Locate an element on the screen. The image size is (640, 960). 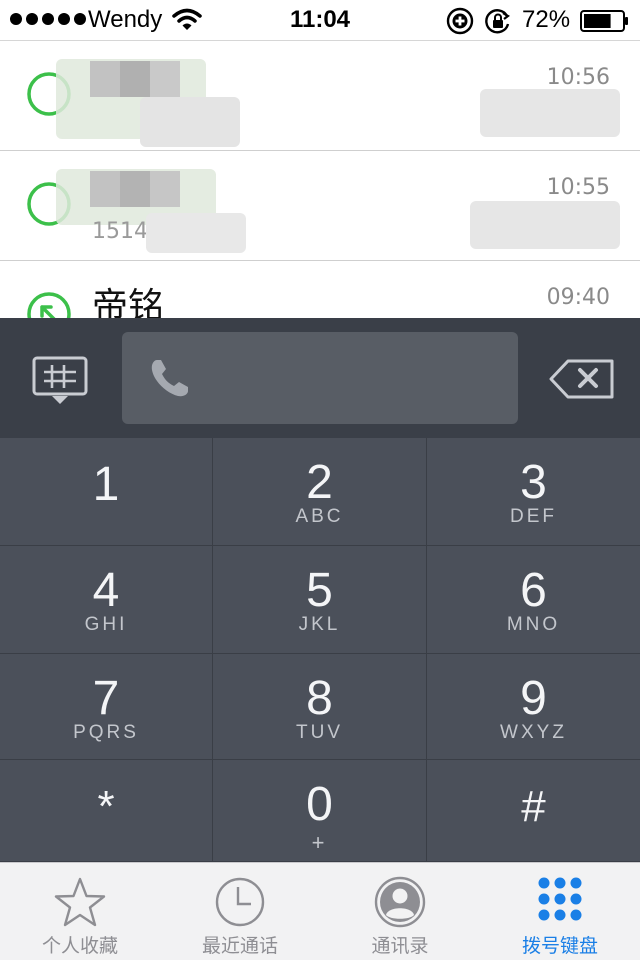
recent-call-time: 10:56 is located at coordinates (578, 77).